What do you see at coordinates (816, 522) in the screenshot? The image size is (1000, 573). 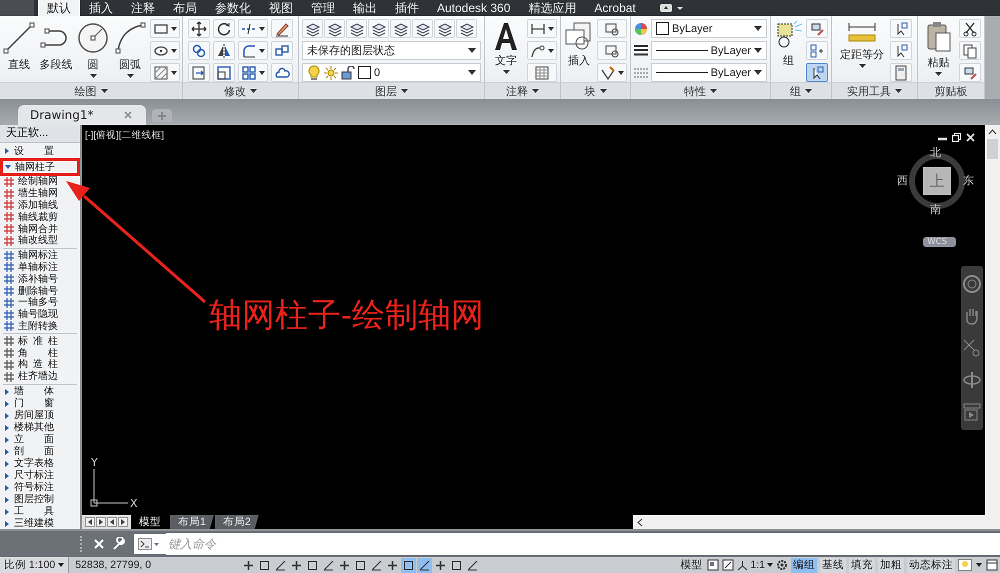 I see `horizontal-scrollbar` at bounding box center [816, 522].